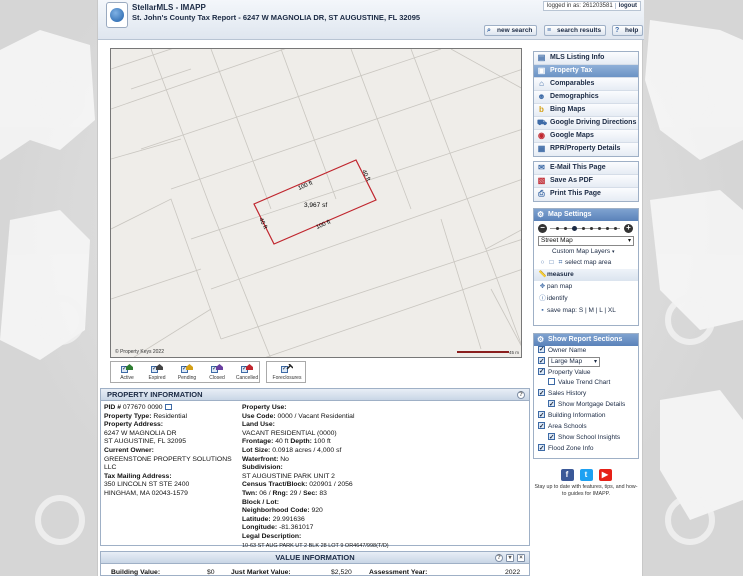 This screenshot has width=743, height=576. Describe the element at coordinates (586, 393) in the screenshot. I see `sales-history-toggle: Sales History` at that location.